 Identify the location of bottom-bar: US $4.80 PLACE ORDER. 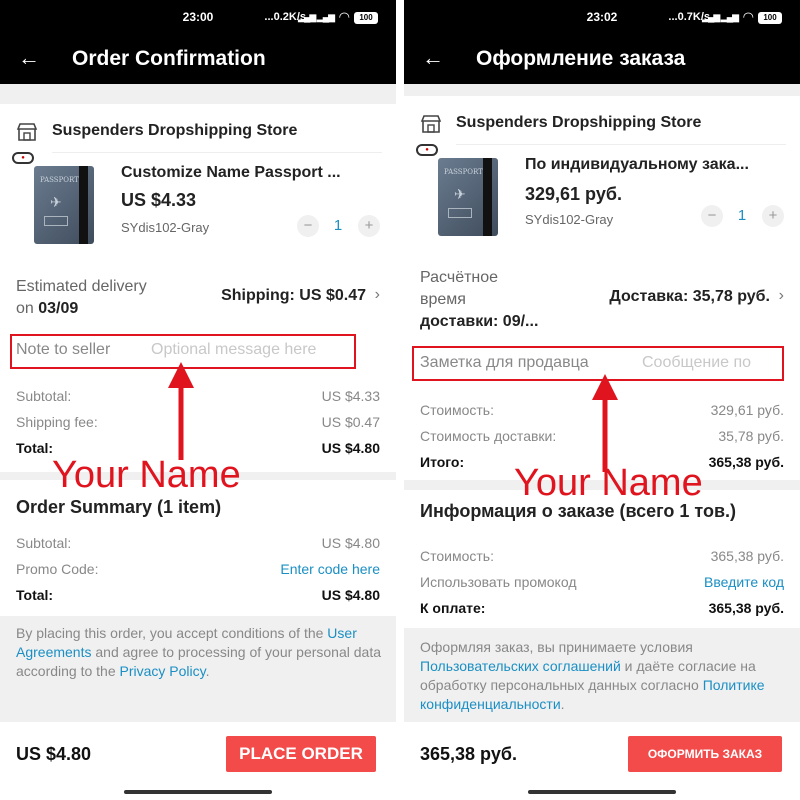
(198, 761).